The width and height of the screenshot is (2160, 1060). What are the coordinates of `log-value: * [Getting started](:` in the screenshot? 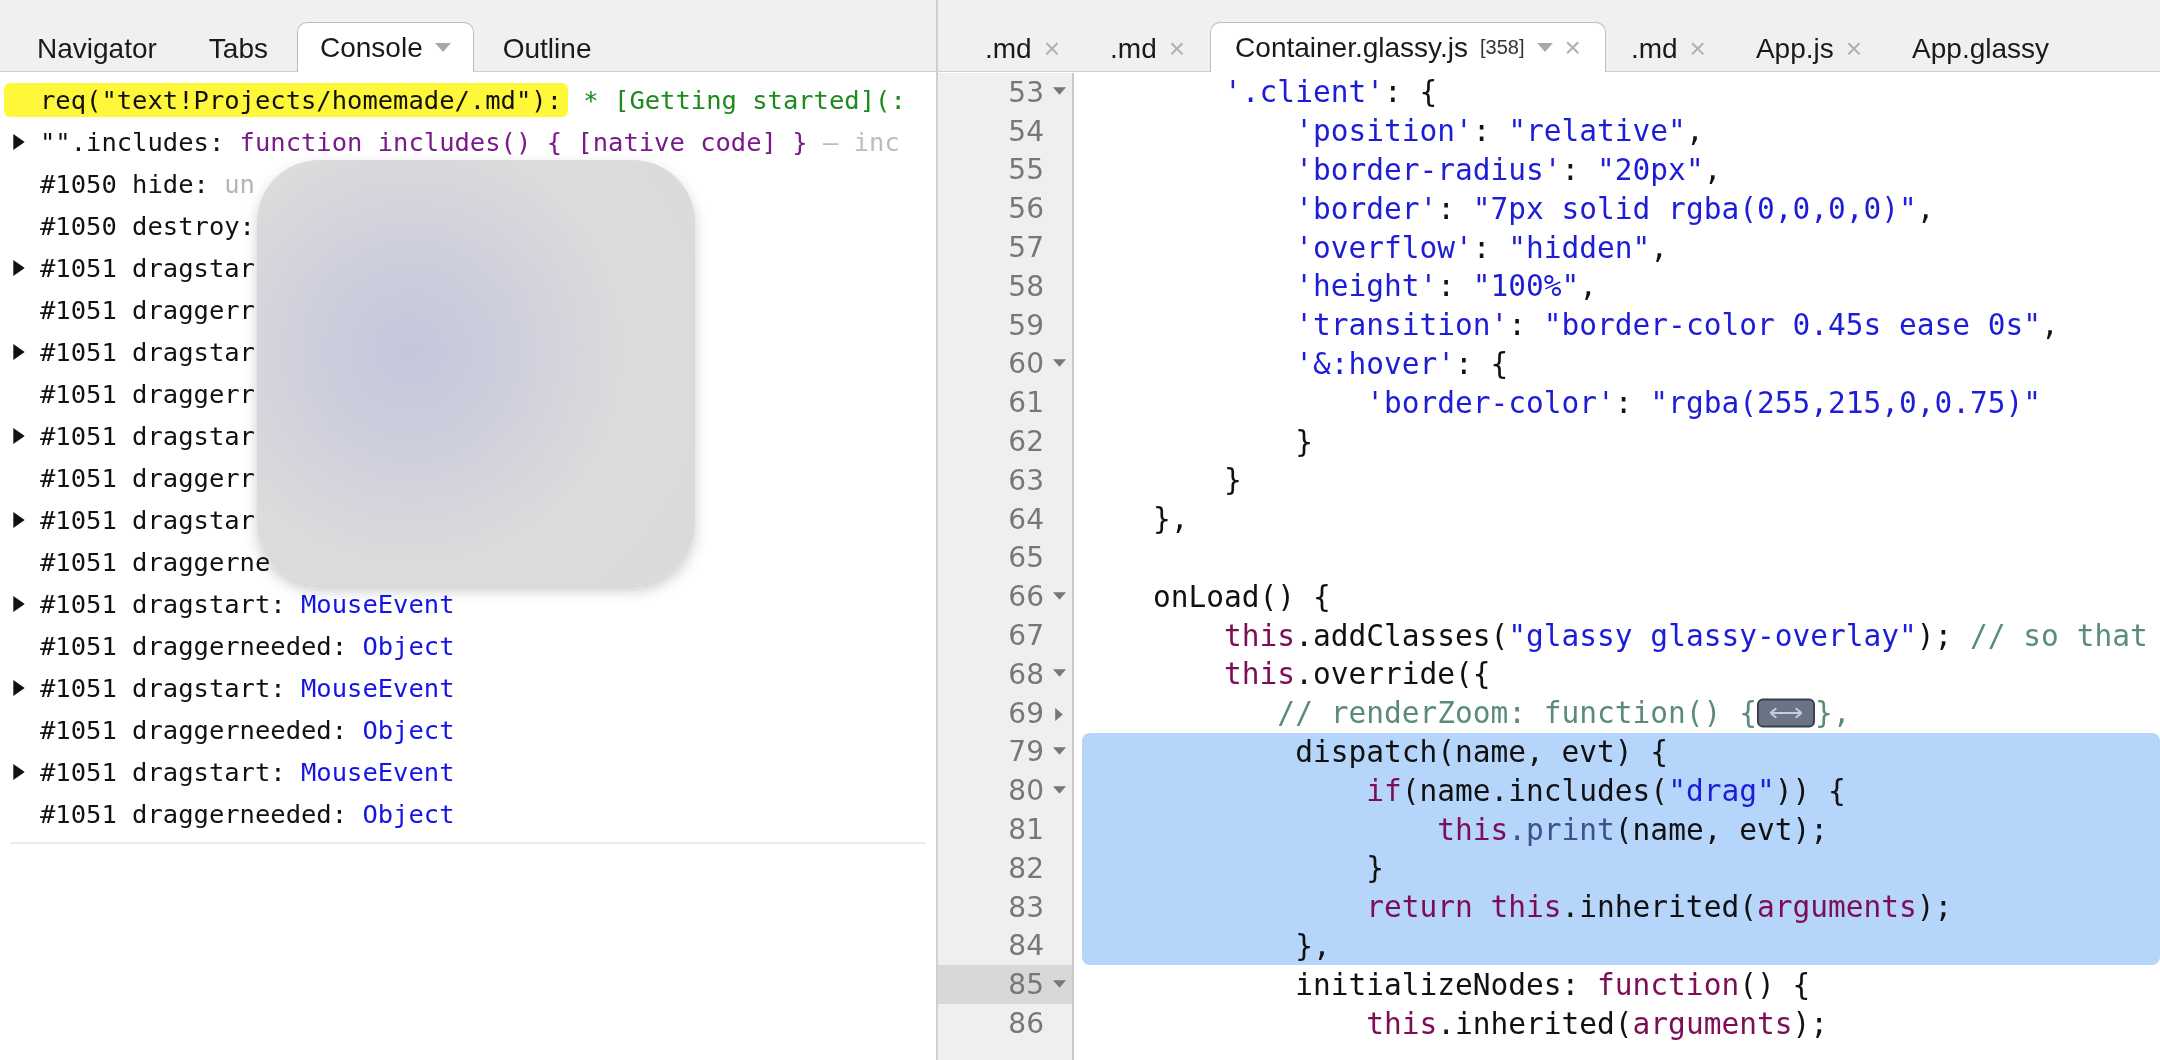 It's located at (744, 100).